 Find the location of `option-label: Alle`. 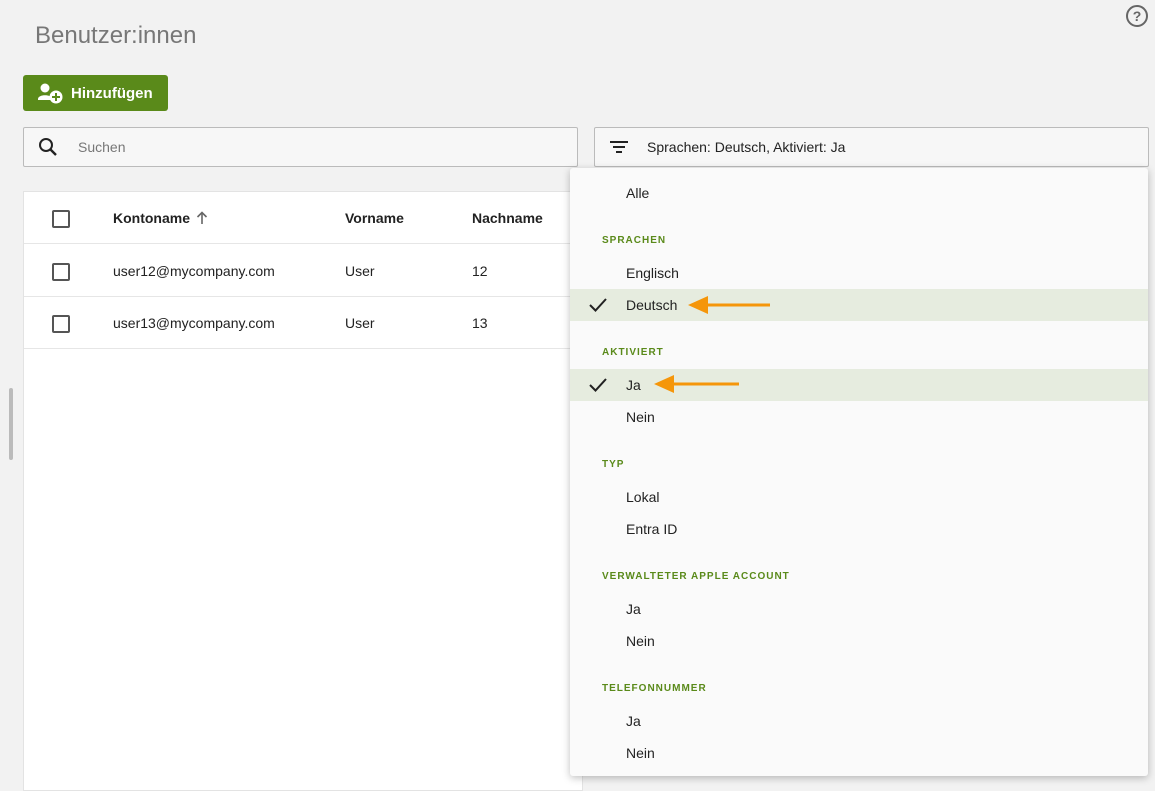

option-label: Alle is located at coordinates (638, 193).